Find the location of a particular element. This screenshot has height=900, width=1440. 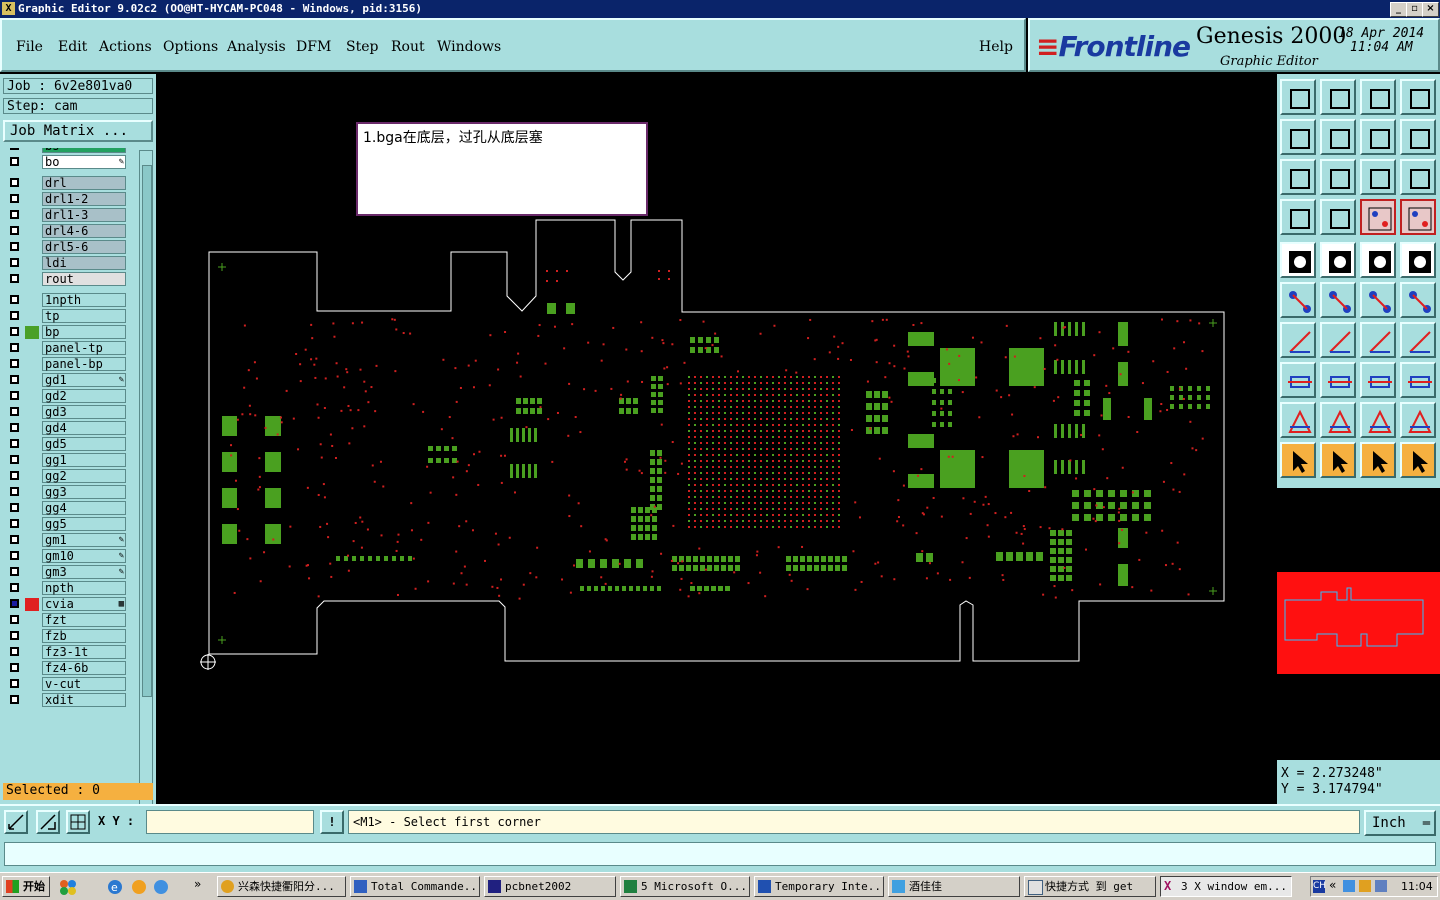

layer-name: drl1-2 is located at coordinates (84, 199).